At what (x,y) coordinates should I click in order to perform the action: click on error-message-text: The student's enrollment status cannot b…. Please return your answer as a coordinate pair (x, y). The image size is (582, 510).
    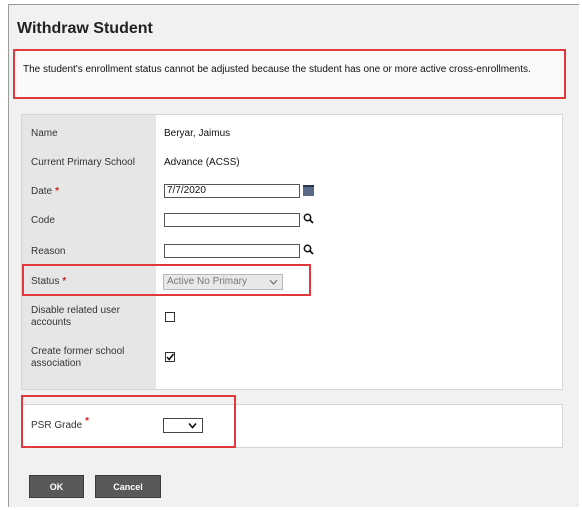
    Looking at the image, I should click on (277, 69).